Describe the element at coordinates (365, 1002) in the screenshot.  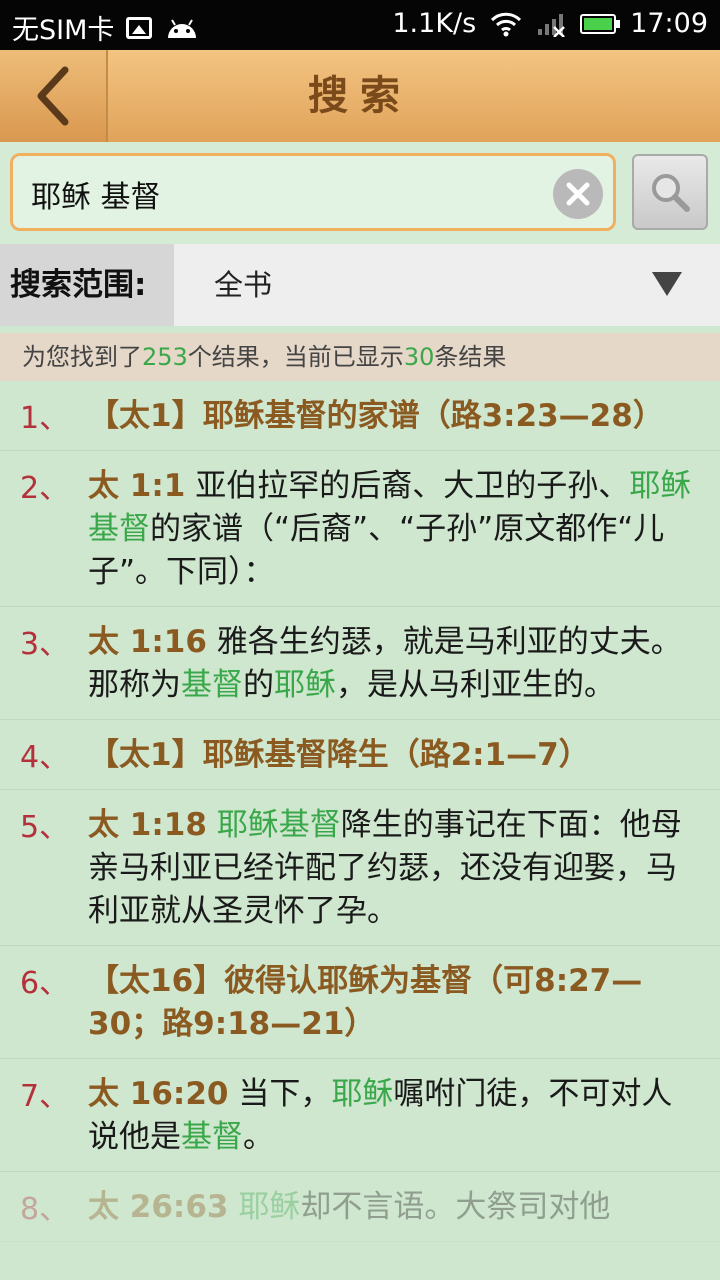
I see `result-heading: 【太16】彼得认耶稣为基督（可8:27—30；路9:18—21）` at that location.